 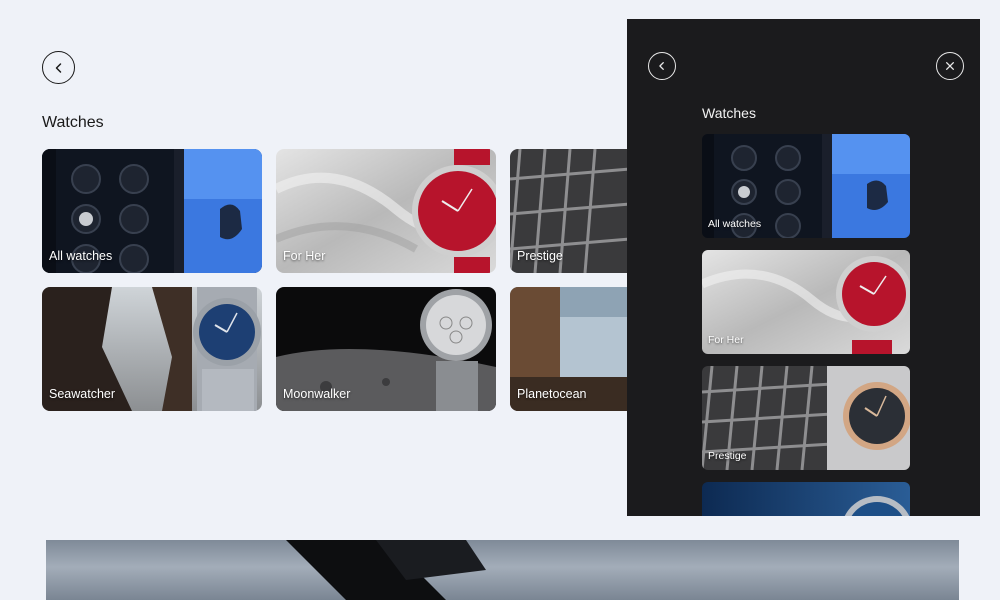 What do you see at coordinates (806, 186) in the screenshot?
I see `panel-card-all-watches: All watches` at bounding box center [806, 186].